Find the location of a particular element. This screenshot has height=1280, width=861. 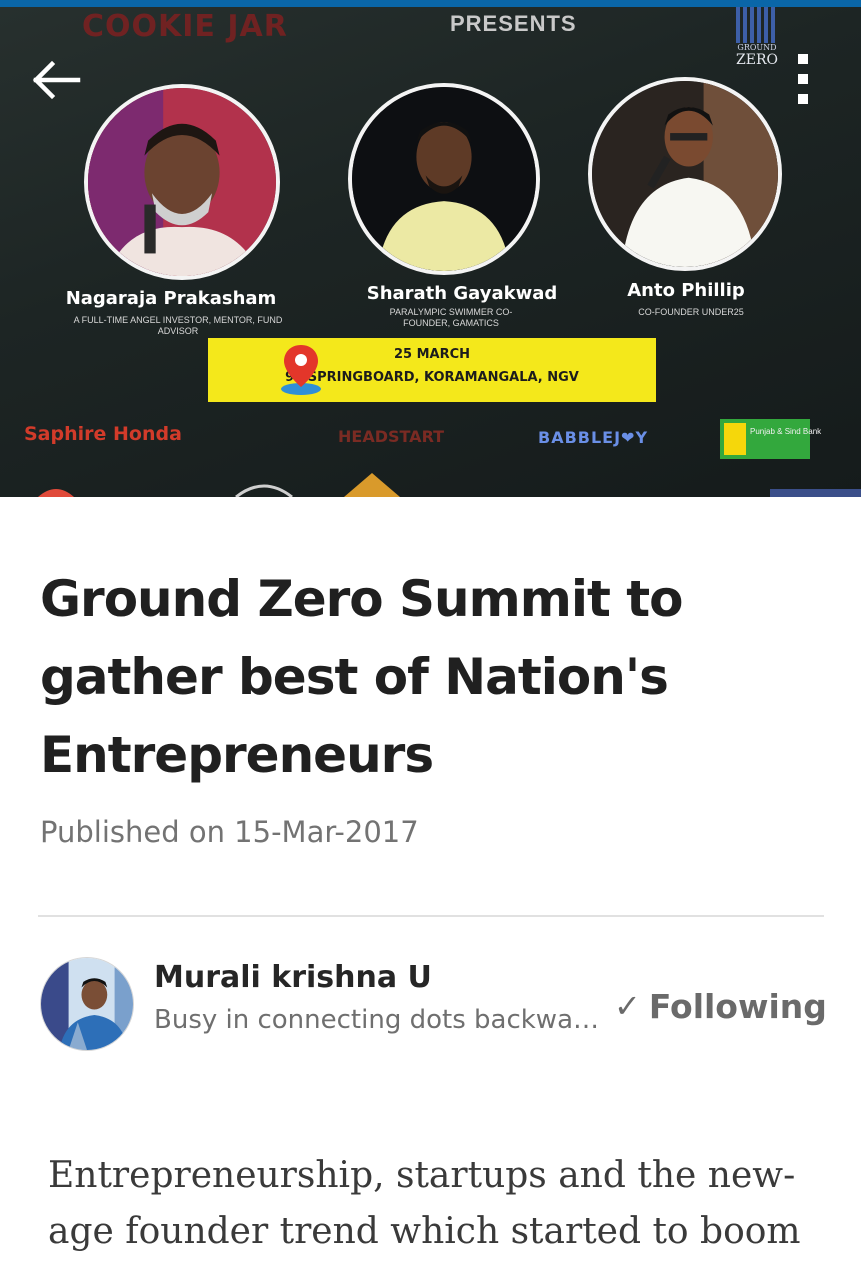

sponsor-saphire-honda: Saphire Honda is located at coordinates (103, 434).